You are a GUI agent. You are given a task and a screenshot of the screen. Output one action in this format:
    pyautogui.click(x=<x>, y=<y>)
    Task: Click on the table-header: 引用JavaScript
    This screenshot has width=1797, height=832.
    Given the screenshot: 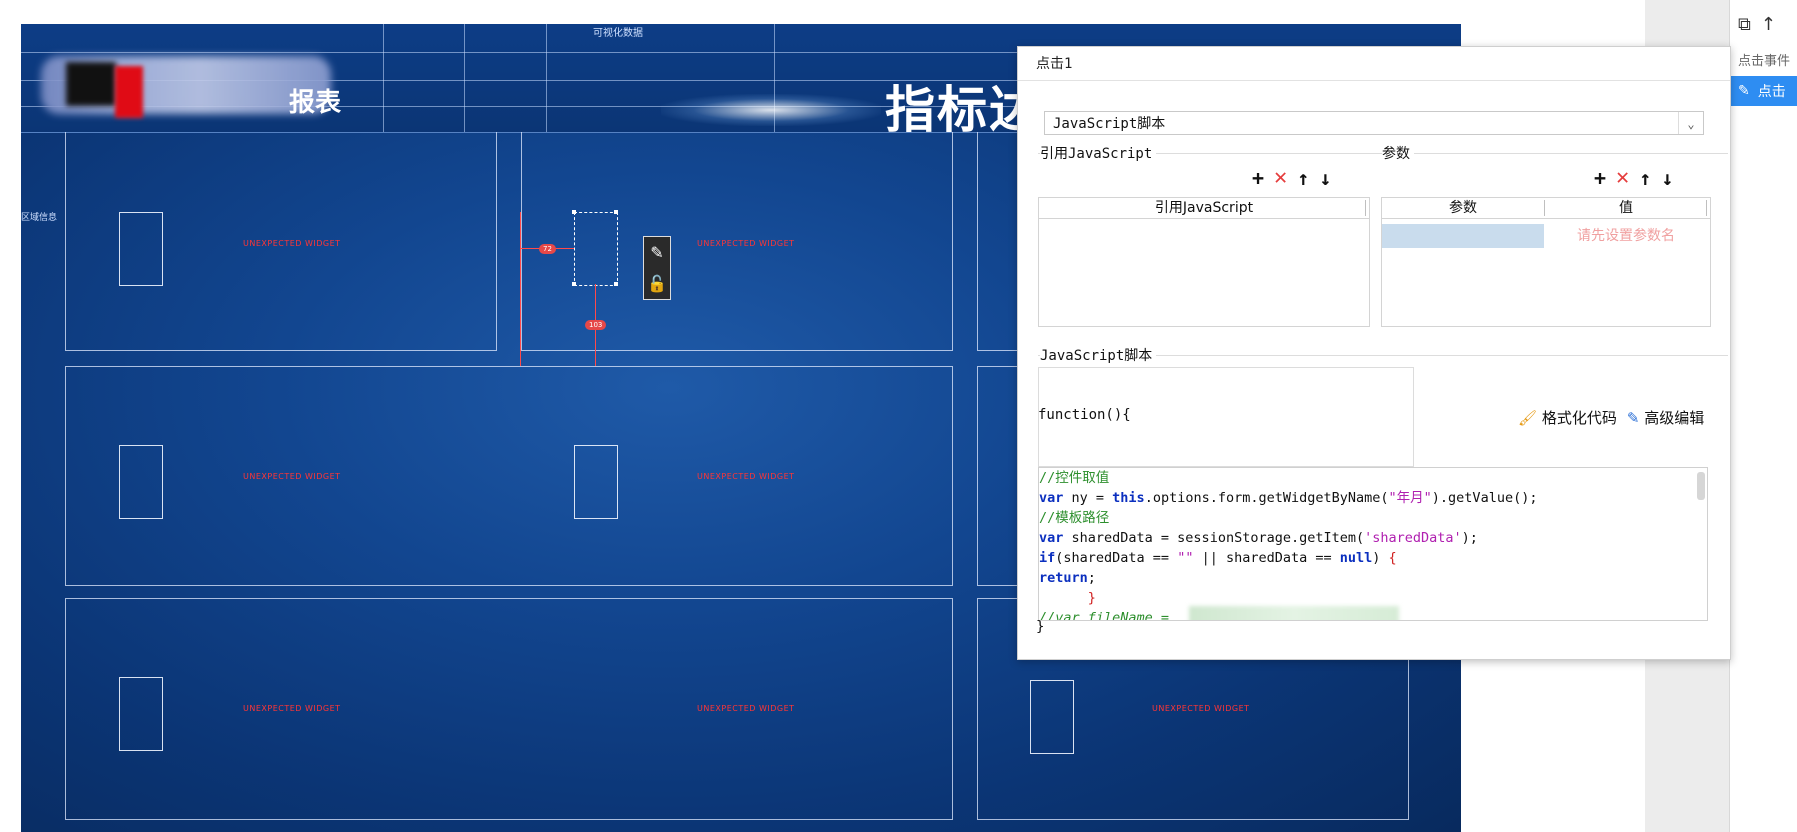 What is the action you would take?
    pyautogui.click(x=1204, y=208)
    